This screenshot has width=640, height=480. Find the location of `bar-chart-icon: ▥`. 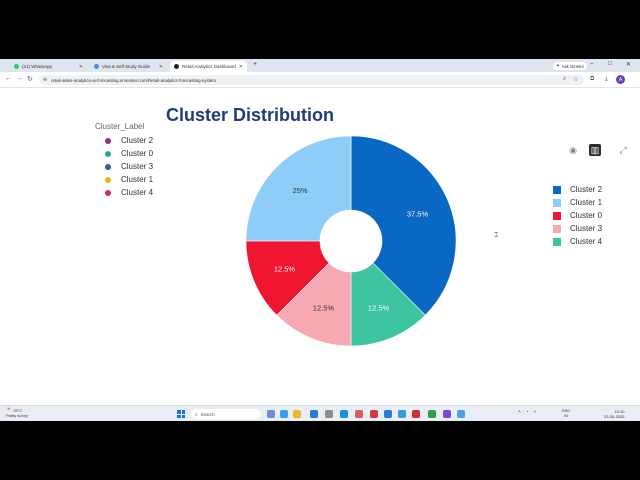

bar-chart-icon: ▥ is located at coordinates (595, 150).